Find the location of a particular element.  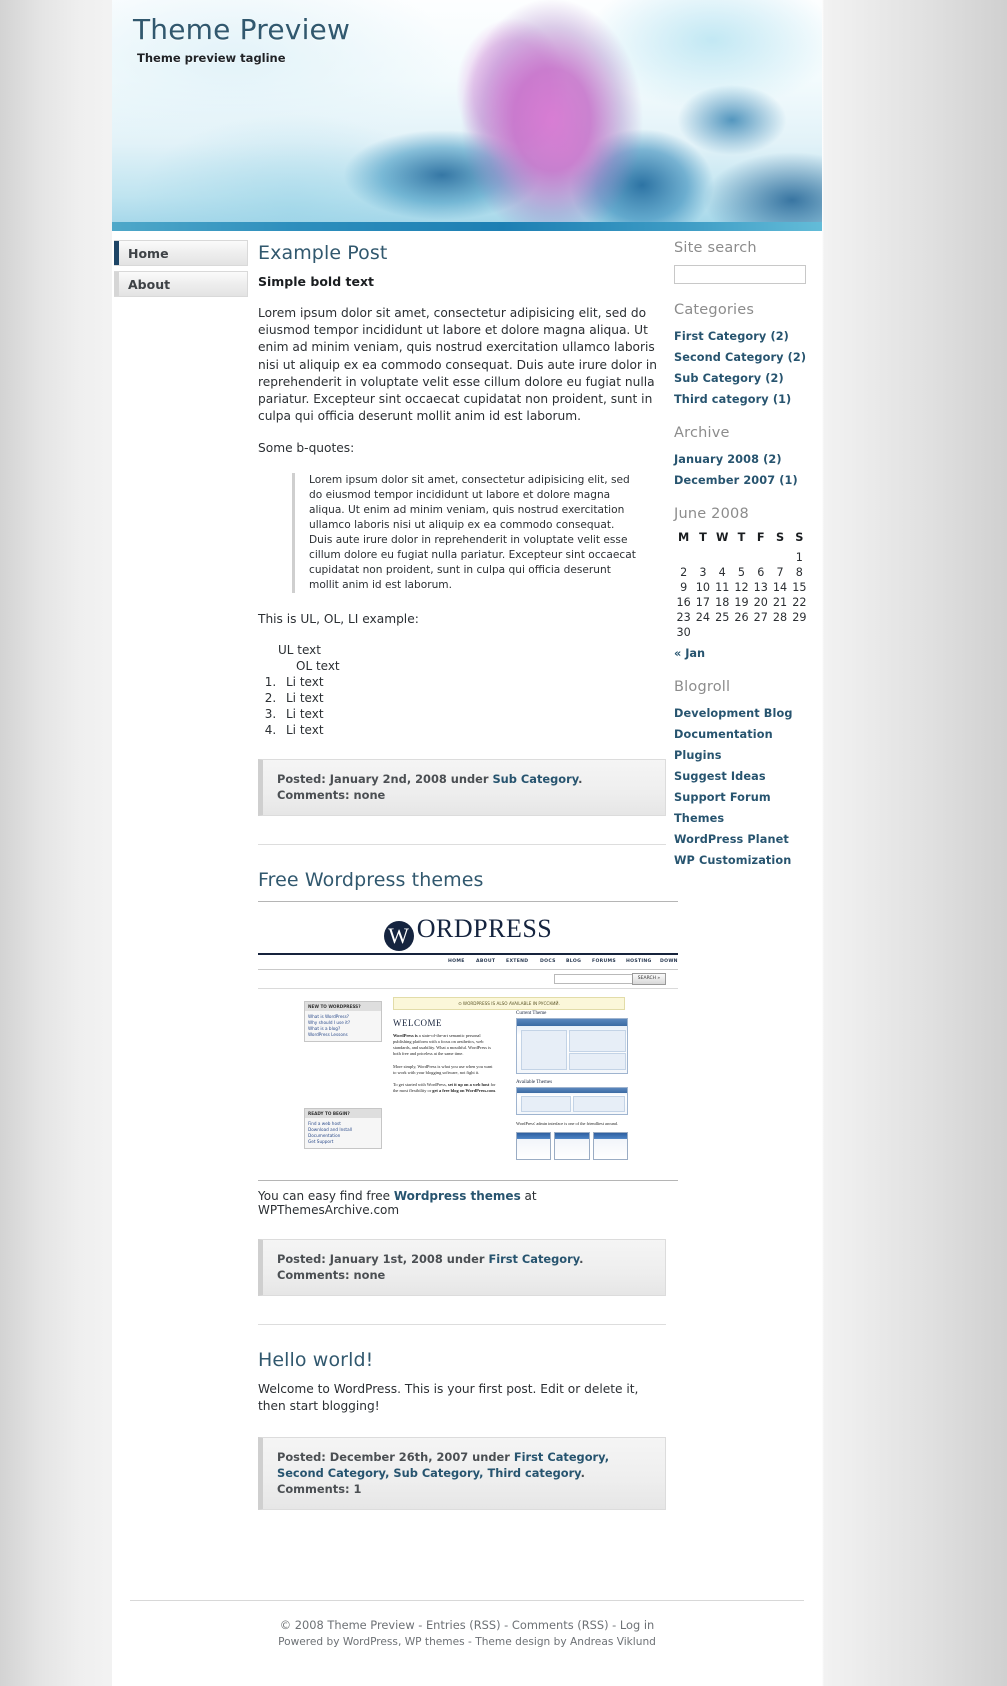

category-link-sub: Sub Category (2) is located at coordinates (729, 378).